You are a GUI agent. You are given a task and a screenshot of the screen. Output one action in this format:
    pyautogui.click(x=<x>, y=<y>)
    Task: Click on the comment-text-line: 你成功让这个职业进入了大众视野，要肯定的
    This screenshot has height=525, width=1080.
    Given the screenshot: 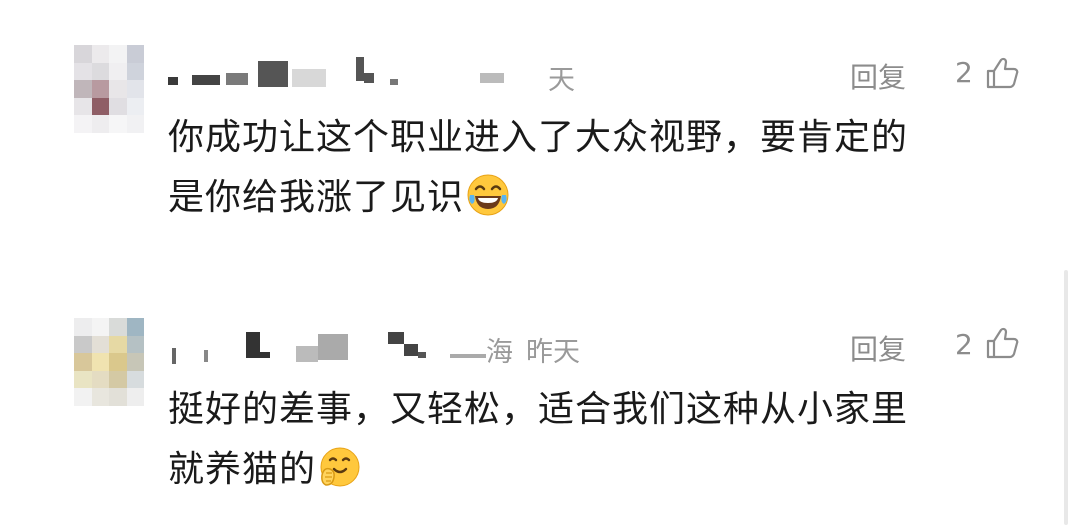 What is the action you would take?
    pyautogui.click(x=538, y=137)
    